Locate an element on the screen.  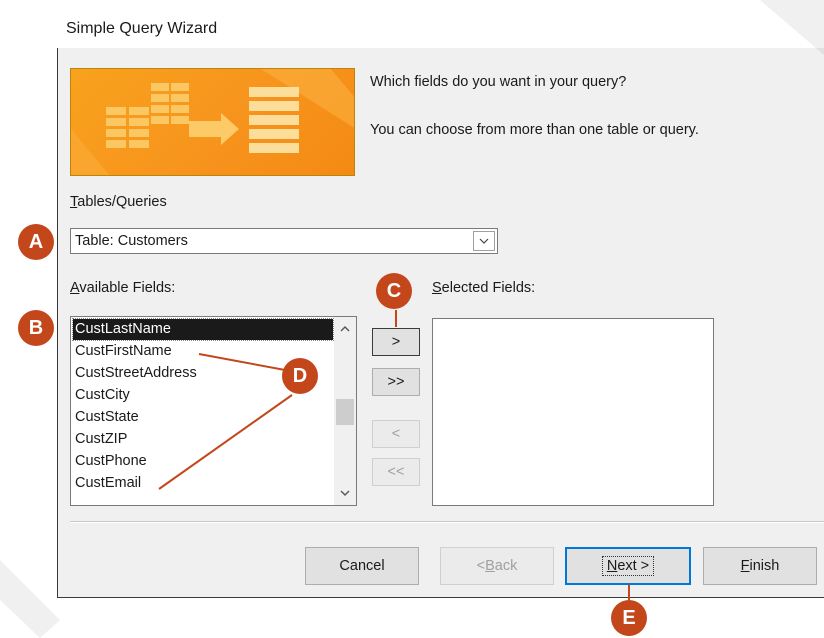
callout-b: B is located at coordinates (36, 328).